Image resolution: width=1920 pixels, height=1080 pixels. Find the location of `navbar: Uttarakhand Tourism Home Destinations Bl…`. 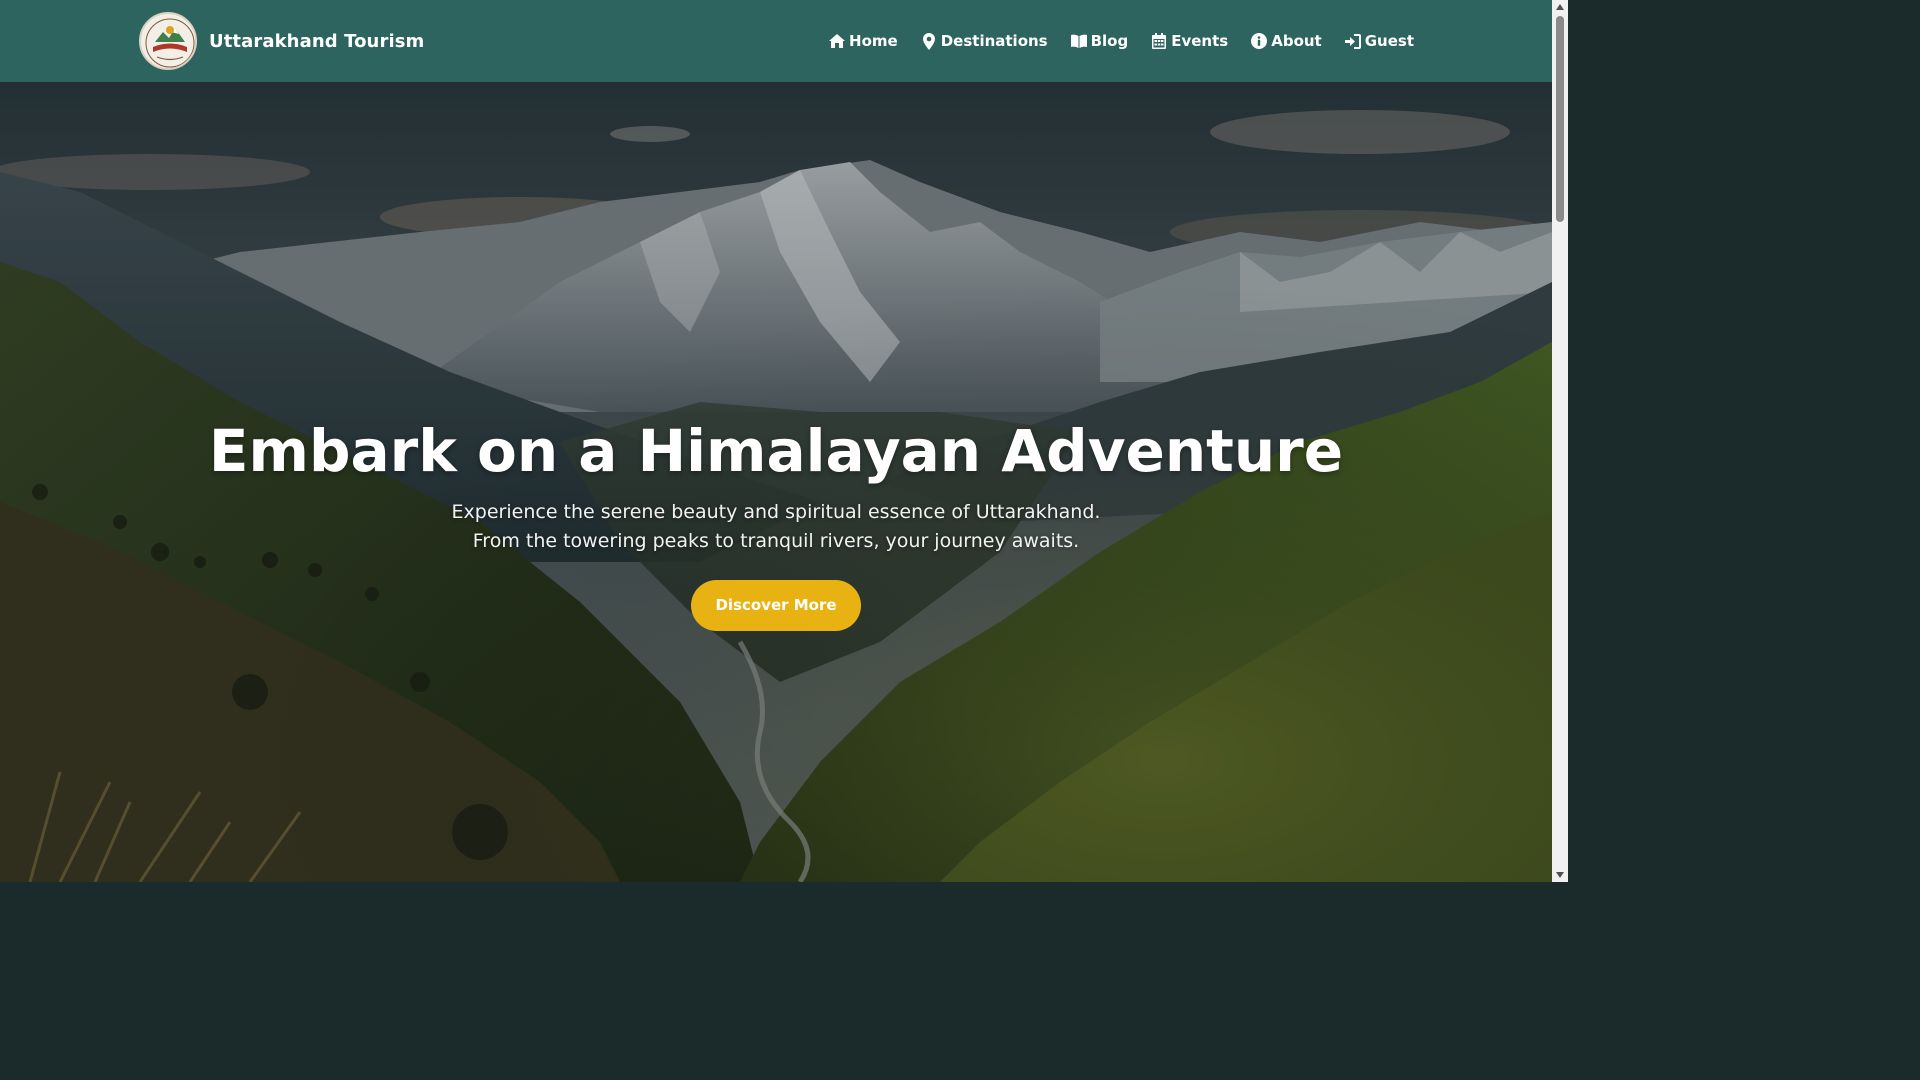

navbar: Uttarakhand Tourism Home Destinations Bl… is located at coordinates (776, 41).